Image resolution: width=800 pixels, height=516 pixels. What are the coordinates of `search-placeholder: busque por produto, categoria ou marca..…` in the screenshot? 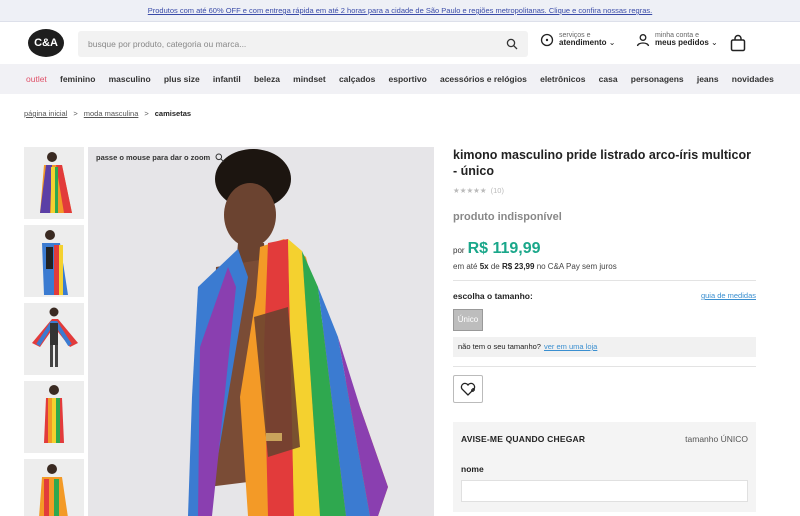 It's located at (167, 44).